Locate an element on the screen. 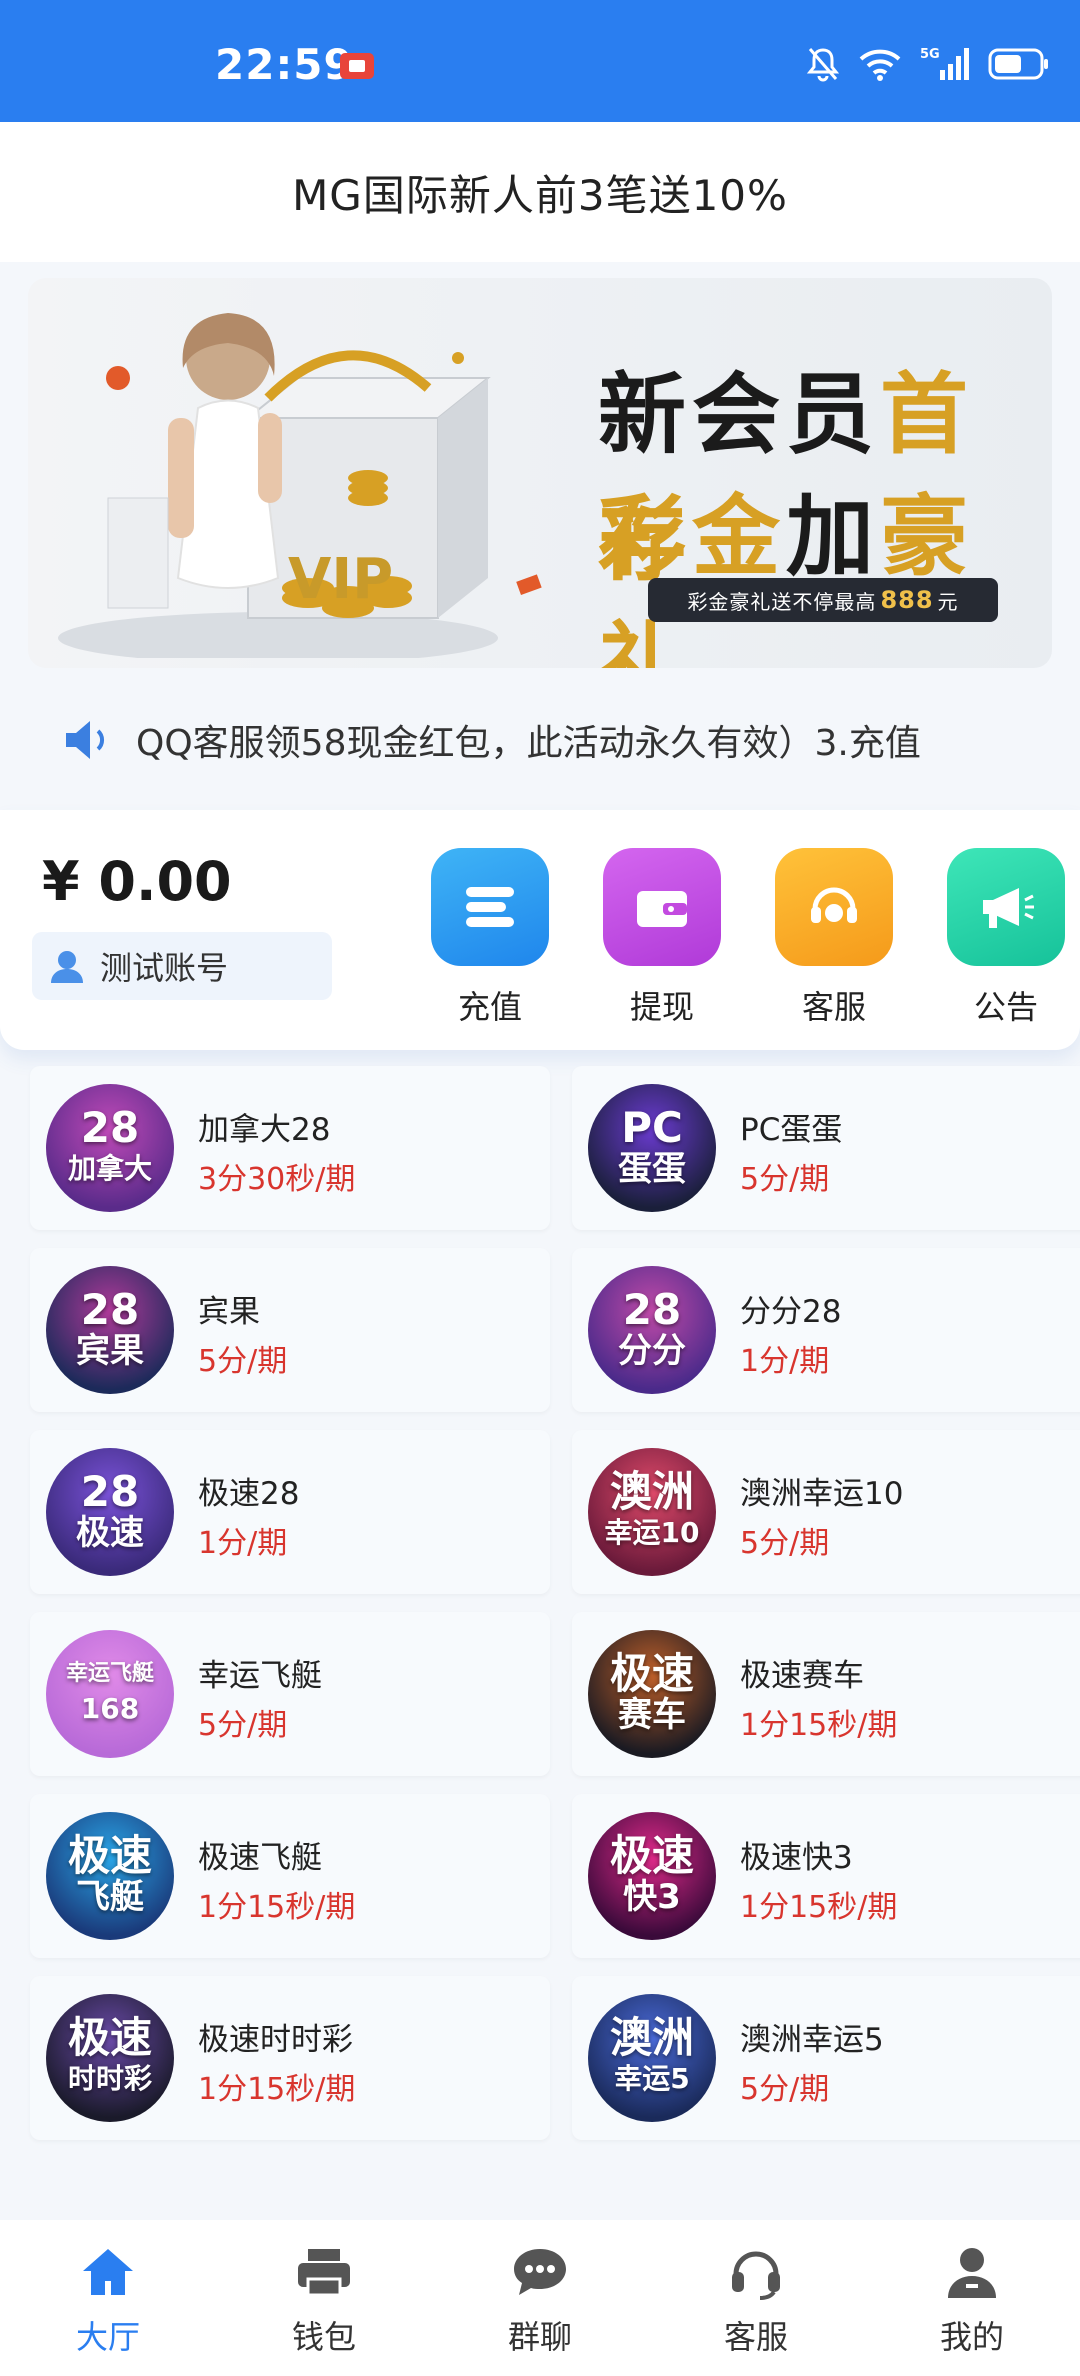  game-logo-line2: 幸运10 is located at coordinates (652, 1532).